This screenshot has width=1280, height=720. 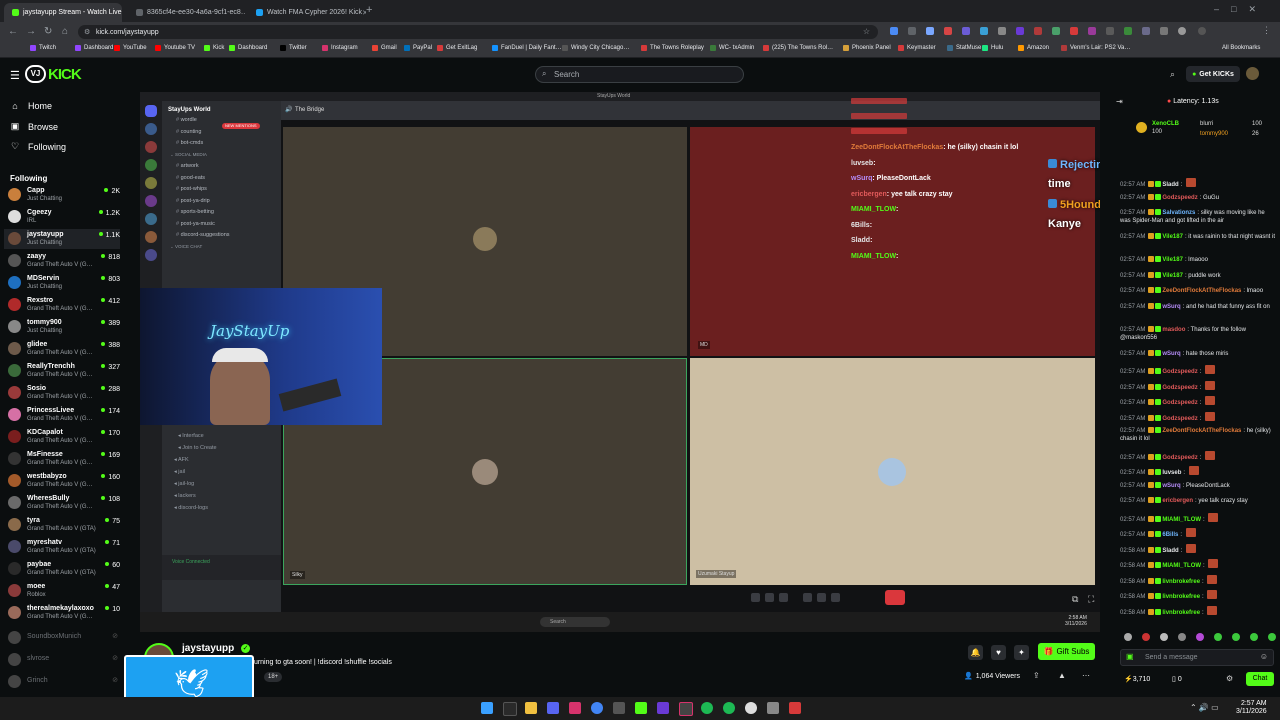 What do you see at coordinates (1266, 30) in the screenshot?
I see `menu-icon: ⋮` at bounding box center [1266, 30].